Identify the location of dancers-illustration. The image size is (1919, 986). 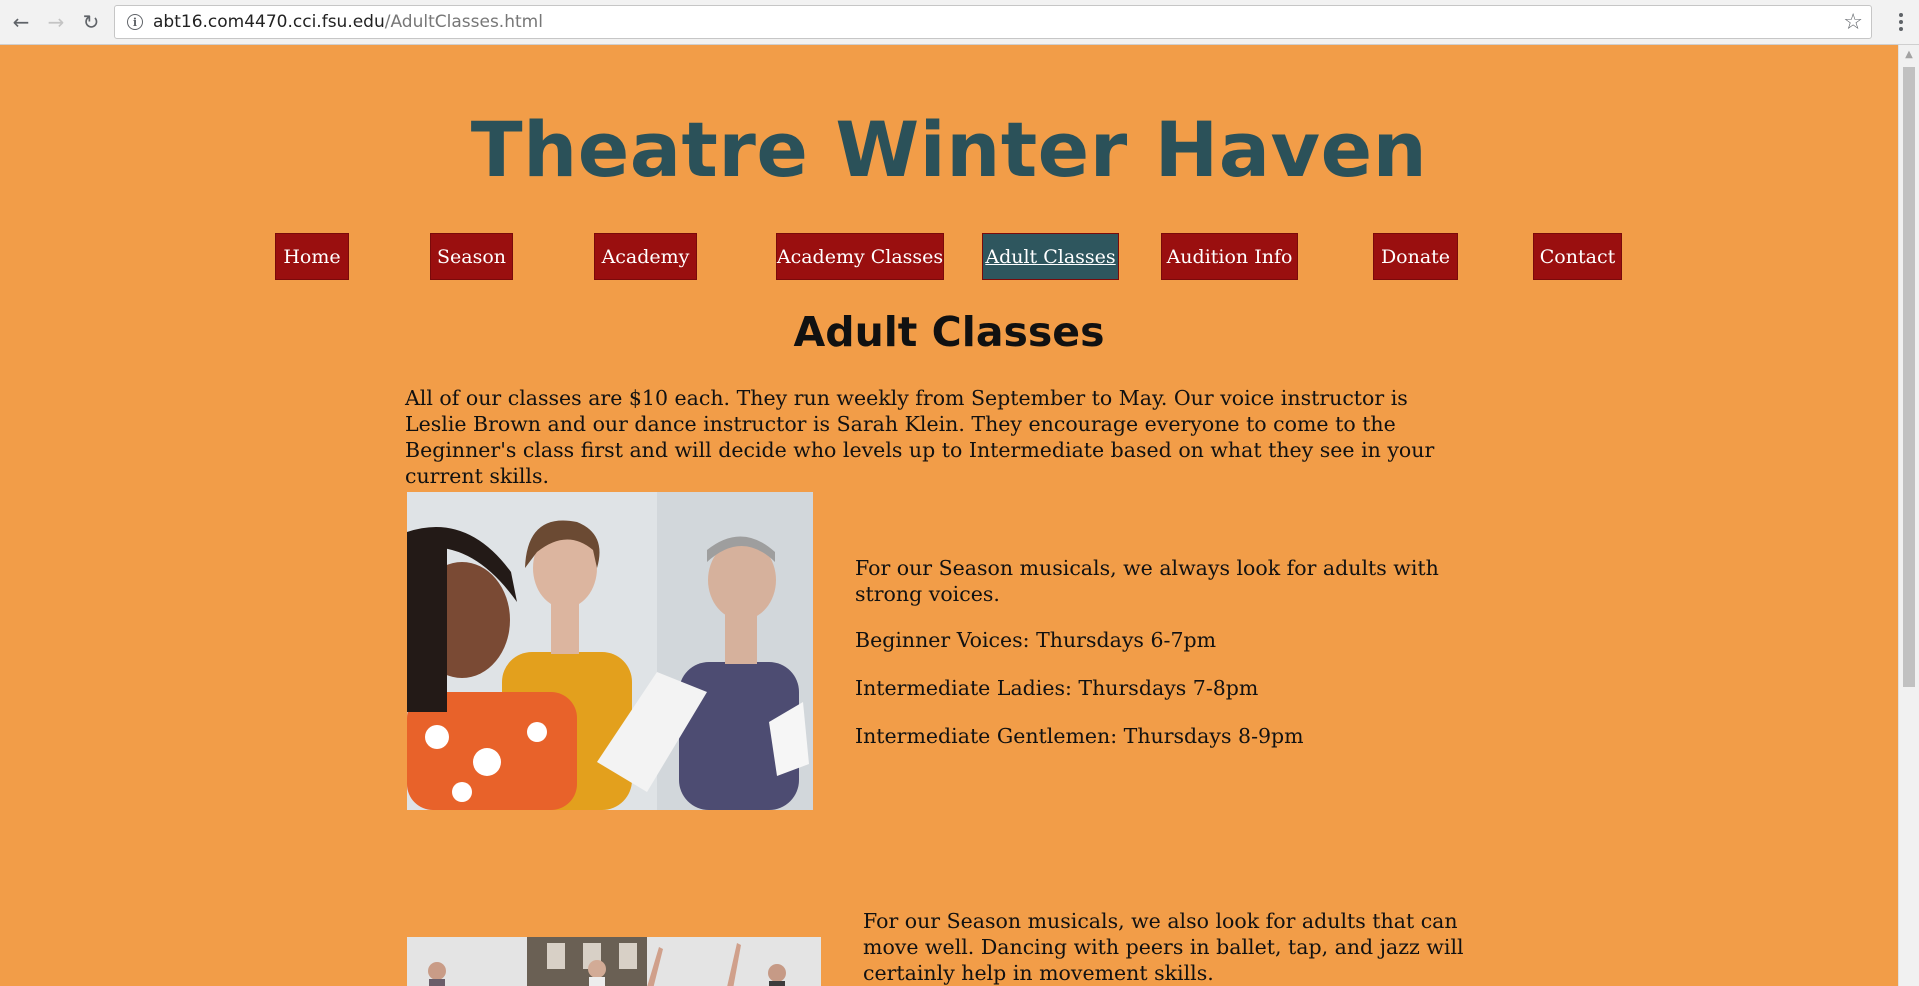
(614, 961).